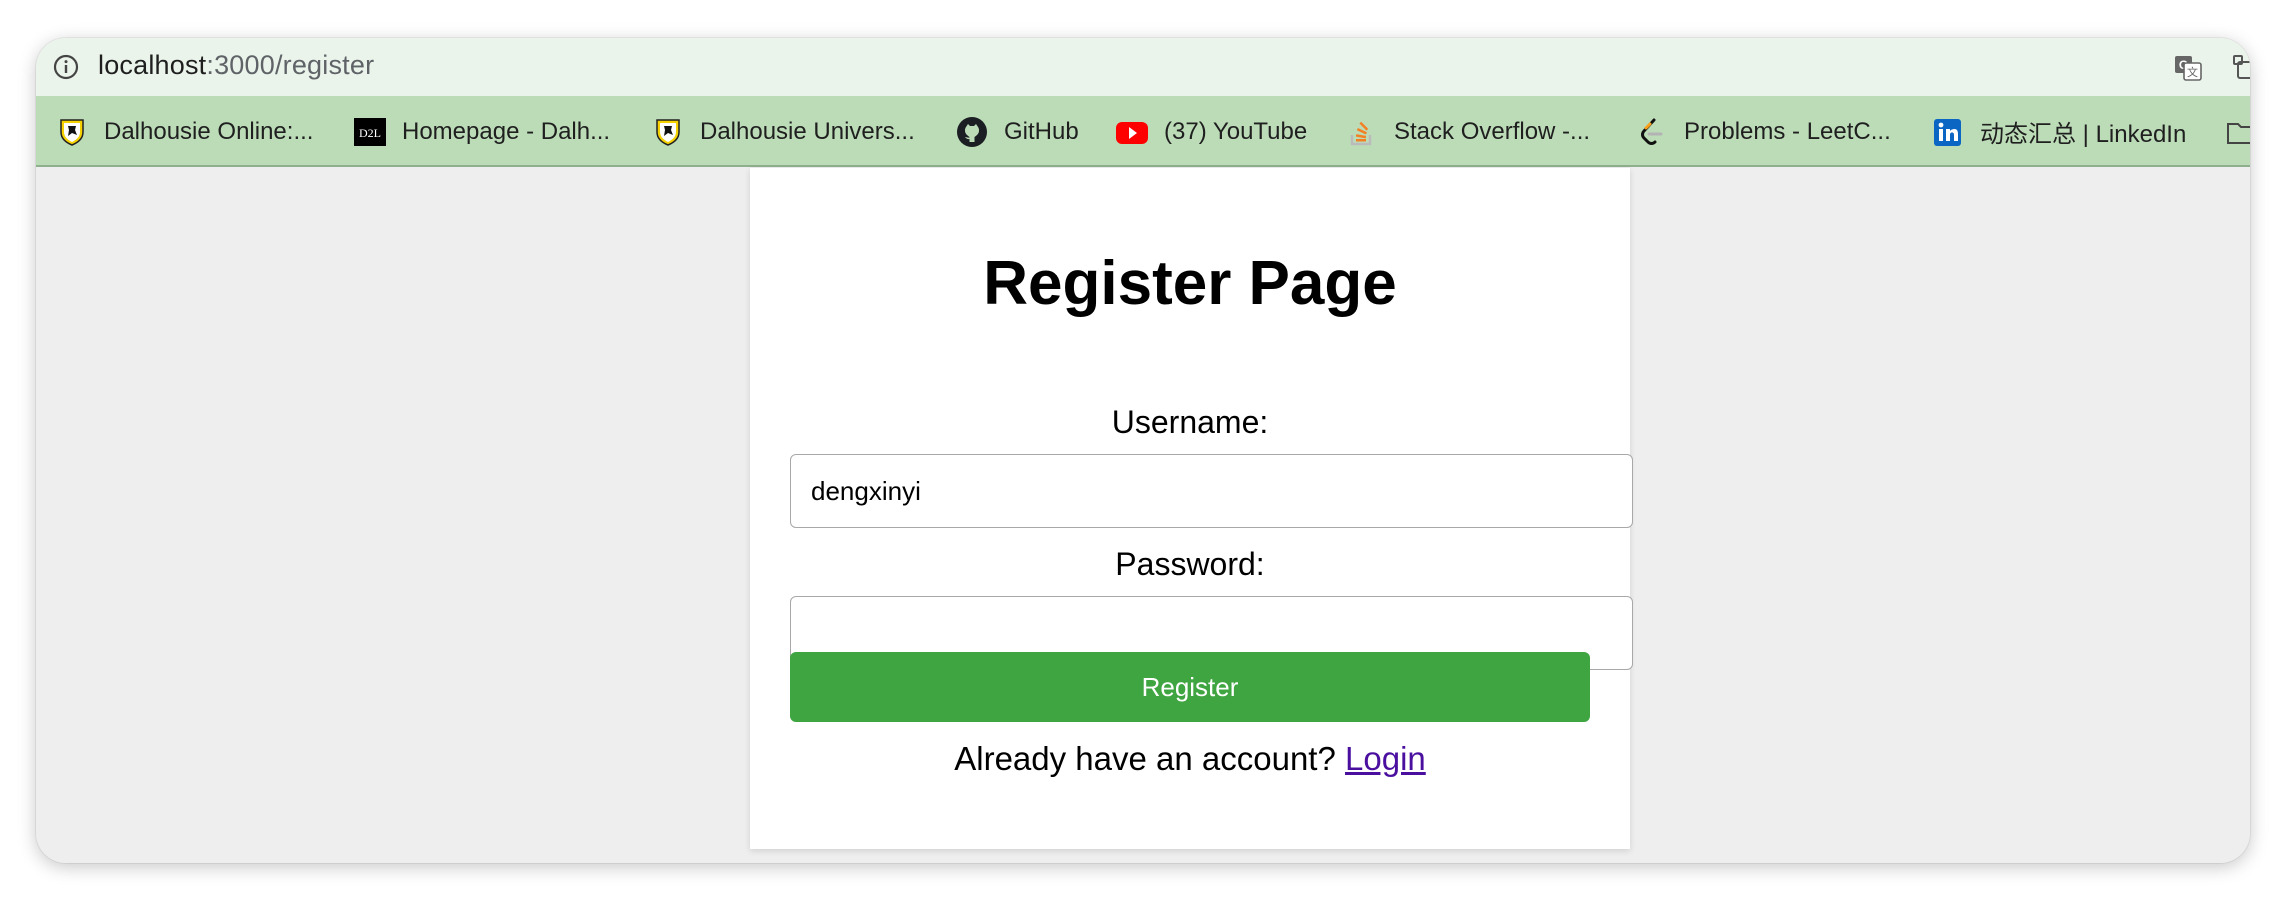 The width and height of the screenshot is (2286, 900). I want to click on url-text: localhost:3000/register, so click(236, 65).